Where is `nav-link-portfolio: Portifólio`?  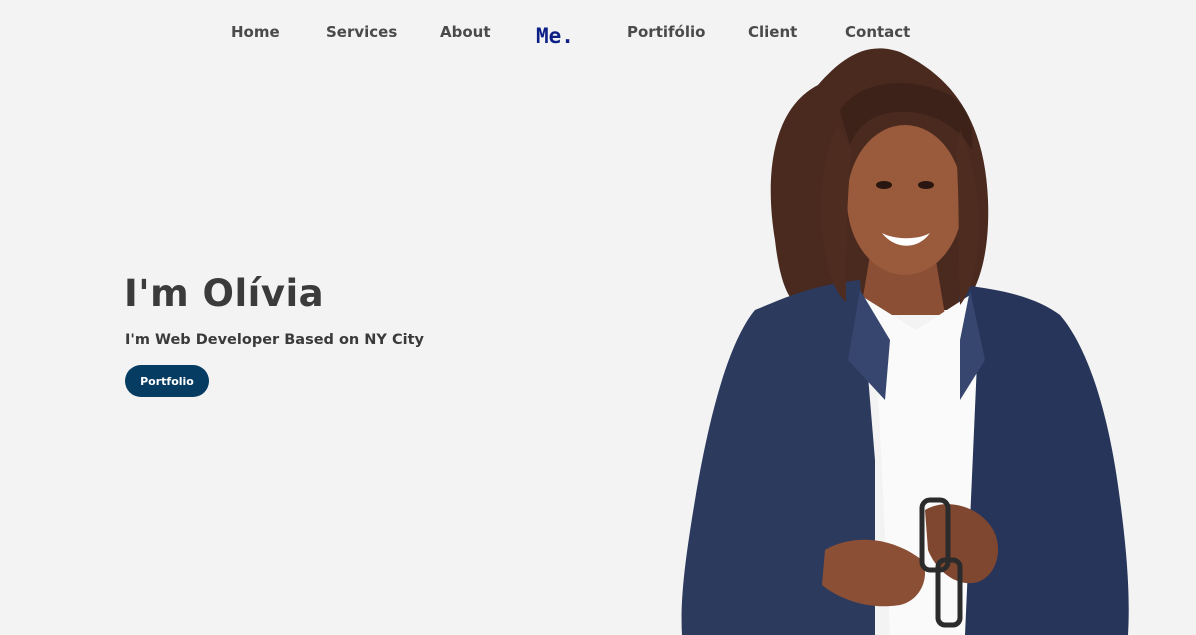
nav-link-portfolio: Portifólio is located at coordinates (666, 32).